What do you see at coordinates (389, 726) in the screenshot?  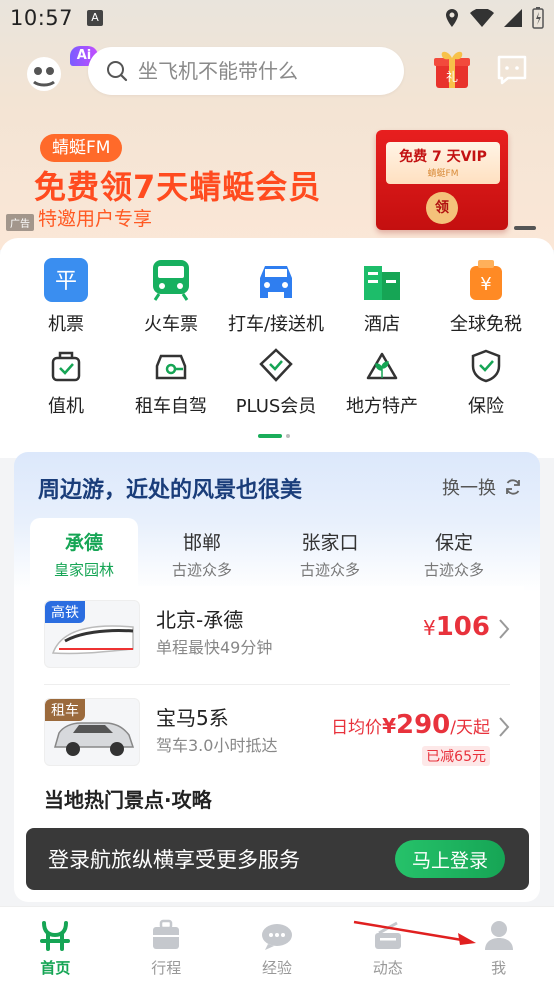 I see `price-symbol: ¥` at bounding box center [389, 726].